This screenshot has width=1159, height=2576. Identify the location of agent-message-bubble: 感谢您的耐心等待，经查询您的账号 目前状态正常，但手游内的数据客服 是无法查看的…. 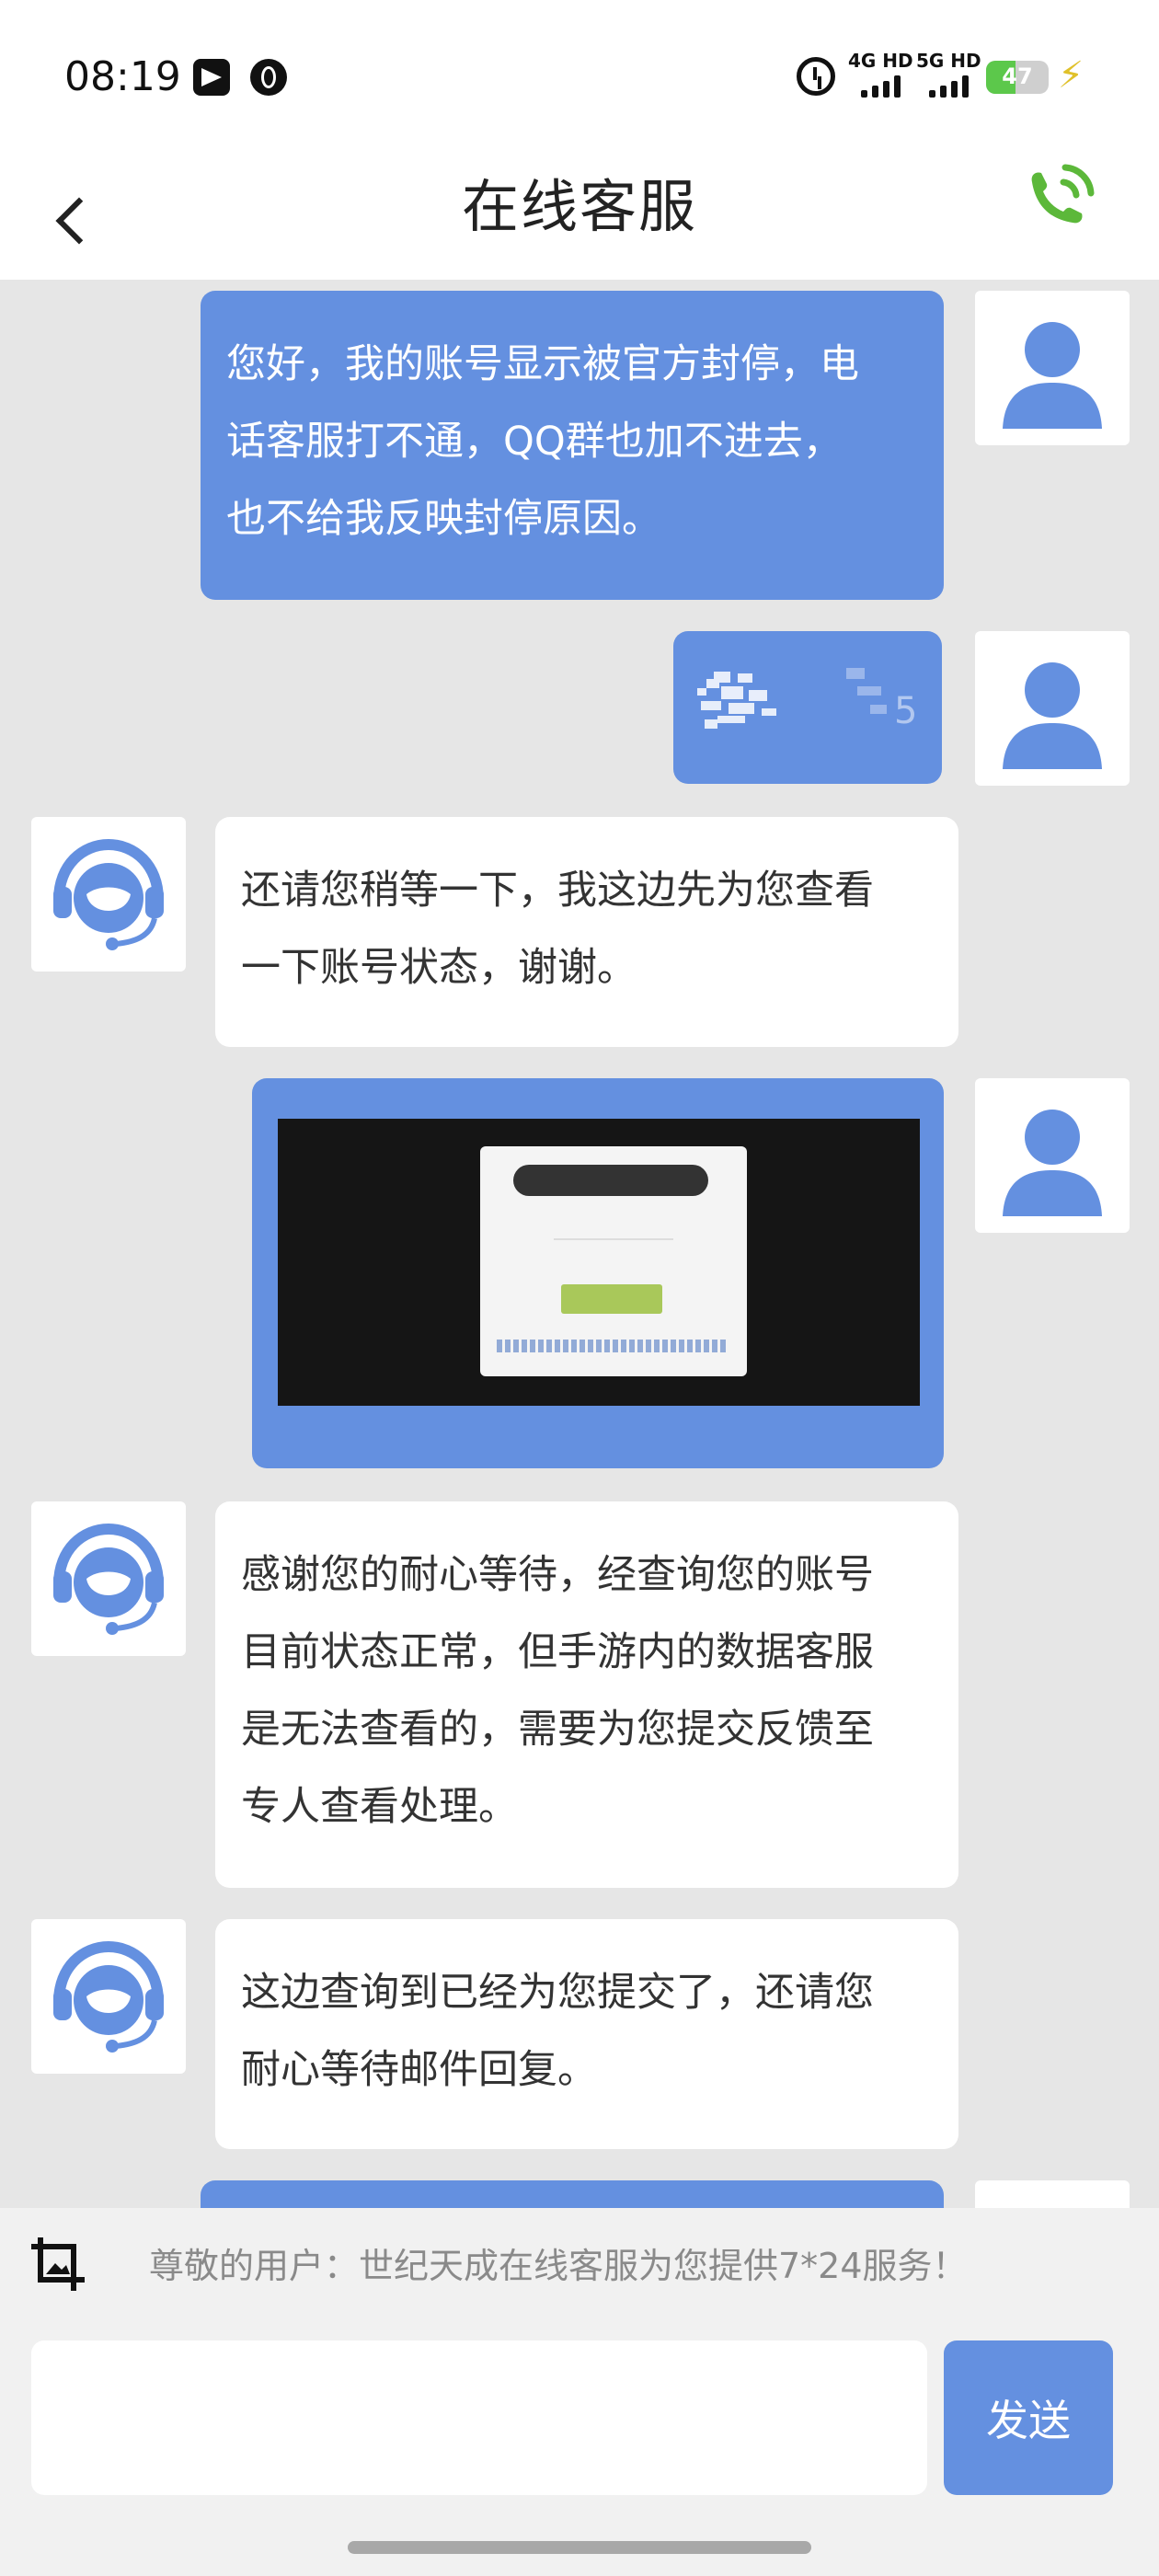
(586, 1694).